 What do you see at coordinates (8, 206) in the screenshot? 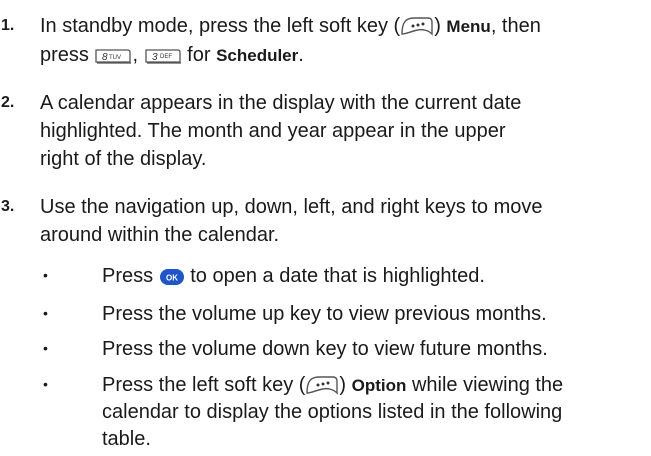
I see `step-number: 3.` at bounding box center [8, 206].